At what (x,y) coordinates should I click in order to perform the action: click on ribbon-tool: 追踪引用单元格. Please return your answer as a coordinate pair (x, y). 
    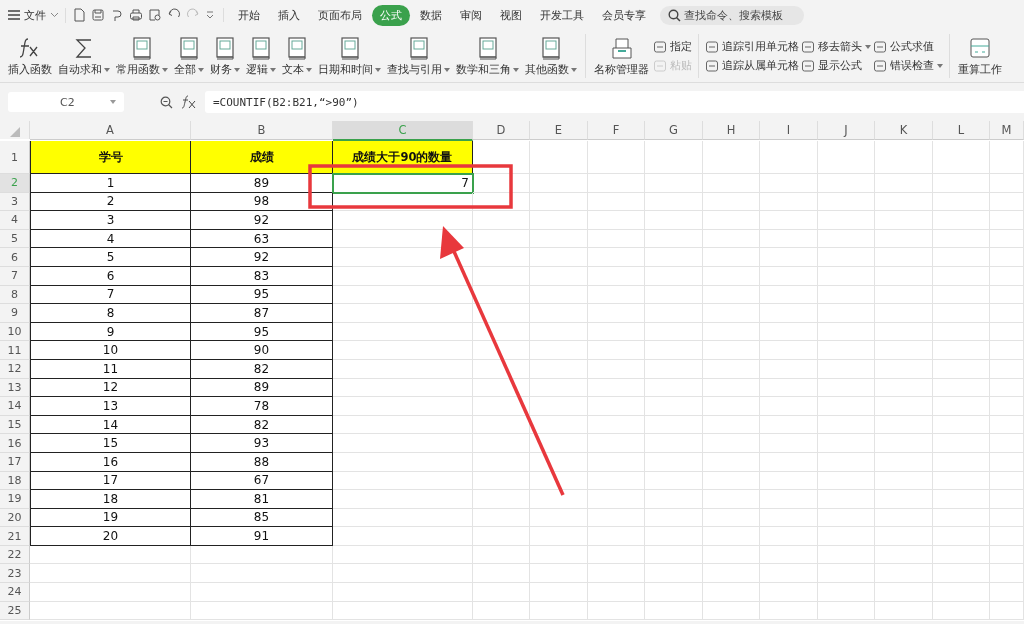
    Looking at the image, I should click on (752, 46).